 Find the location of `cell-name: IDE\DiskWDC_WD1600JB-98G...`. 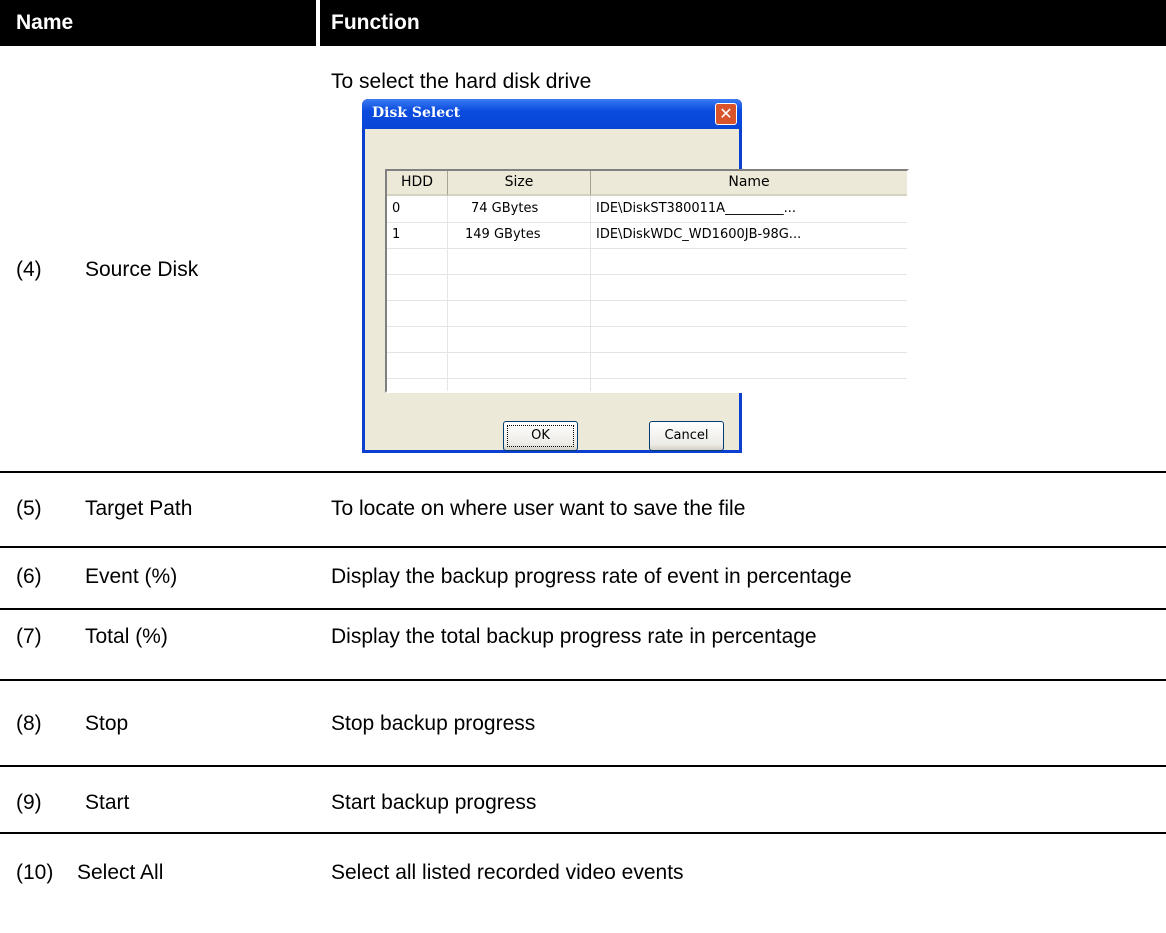

cell-name: IDE\DiskWDC_WD1600JB-98G... is located at coordinates (699, 234).